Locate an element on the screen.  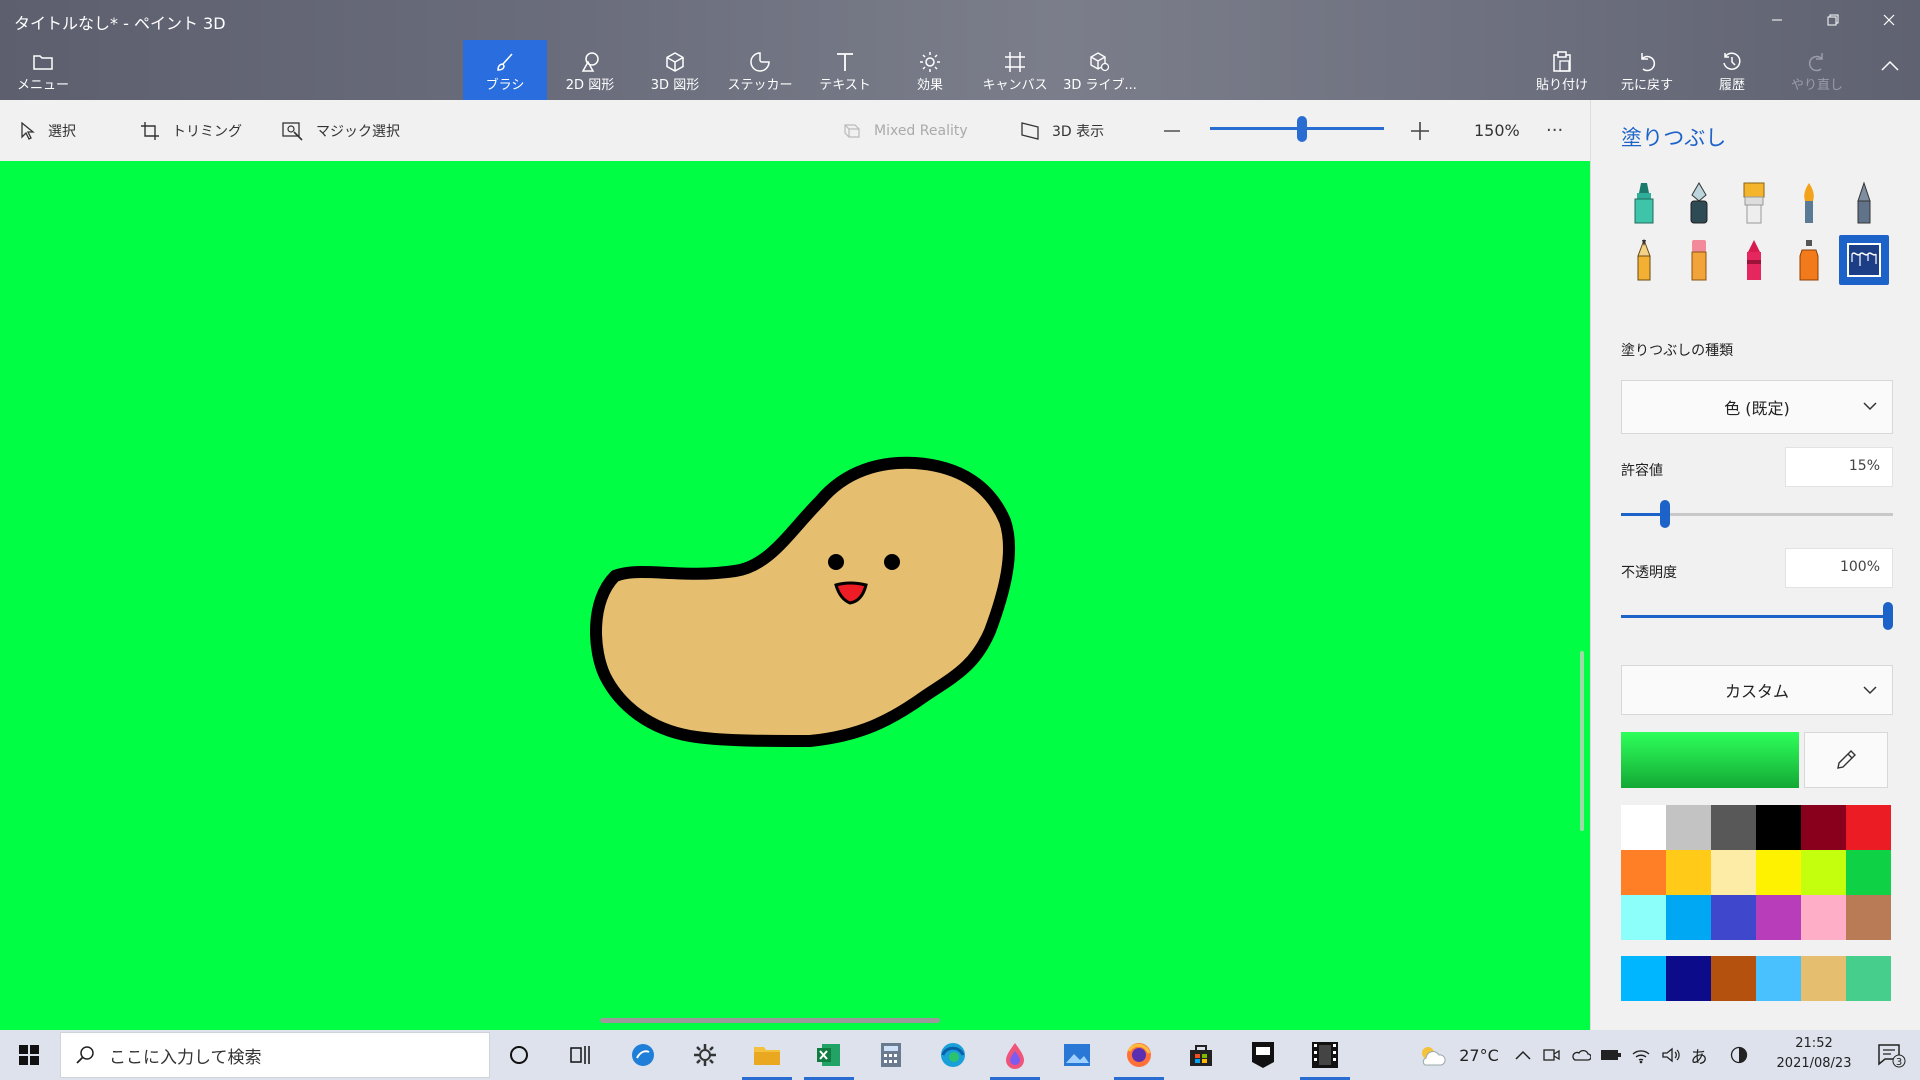
vertical-scrollbar is located at coordinates (1582, 741).